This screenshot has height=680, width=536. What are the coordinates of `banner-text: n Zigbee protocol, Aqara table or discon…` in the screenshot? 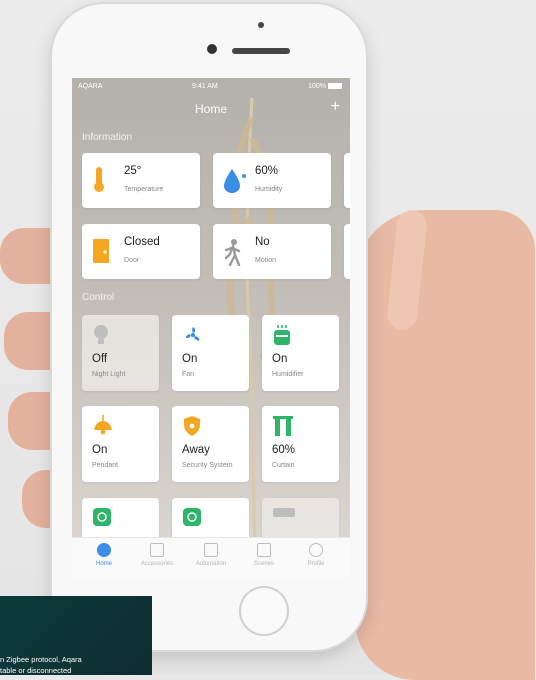 It's located at (75, 665).